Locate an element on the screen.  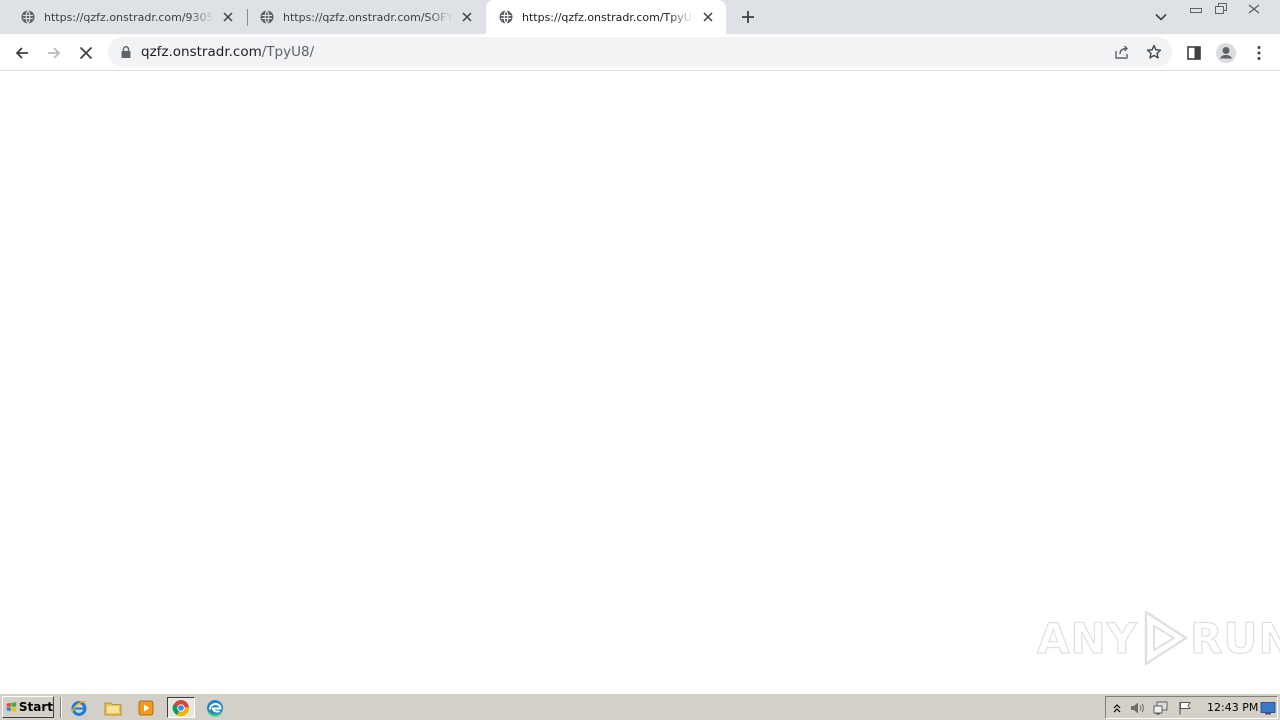
bookmark-button is located at coordinates (1154, 52).